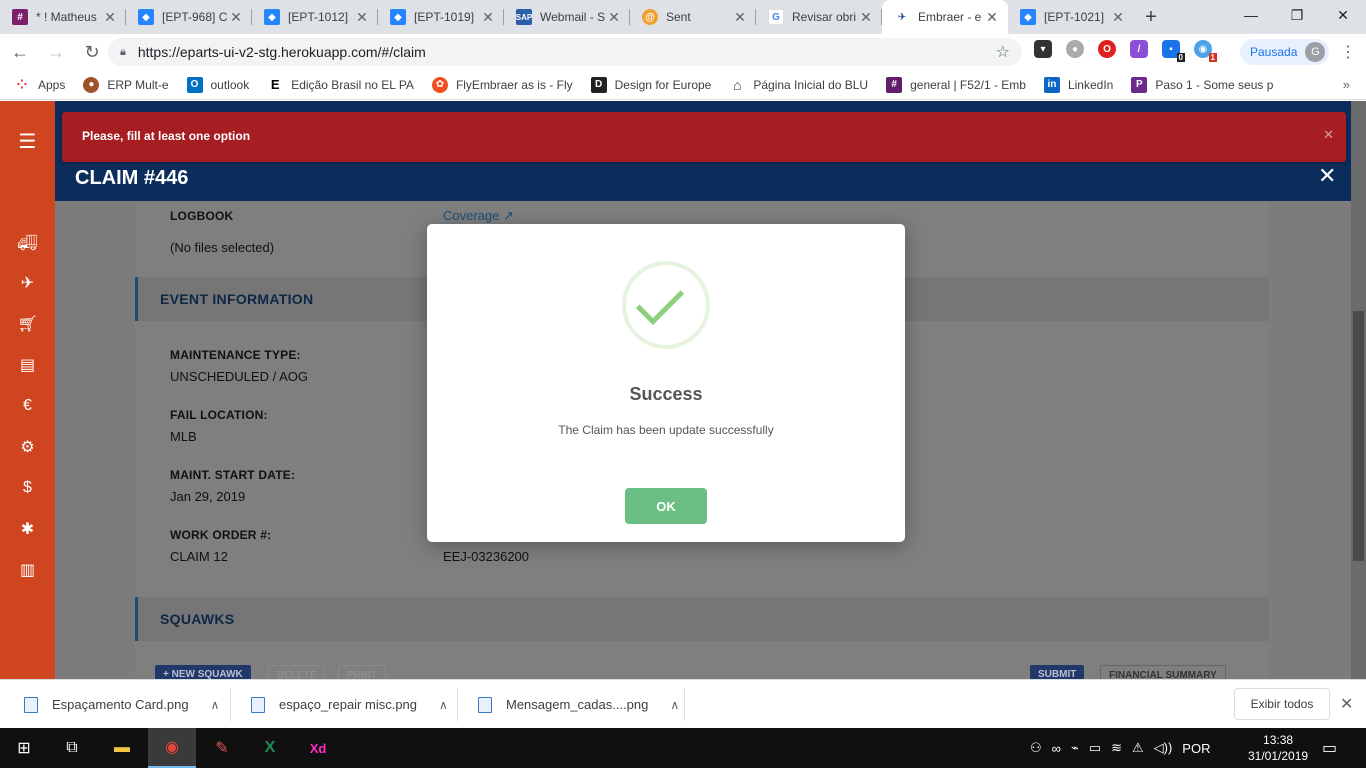 This screenshot has width=1366, height=768. I want to click on delete-button: DELETE, so click(297, 672).